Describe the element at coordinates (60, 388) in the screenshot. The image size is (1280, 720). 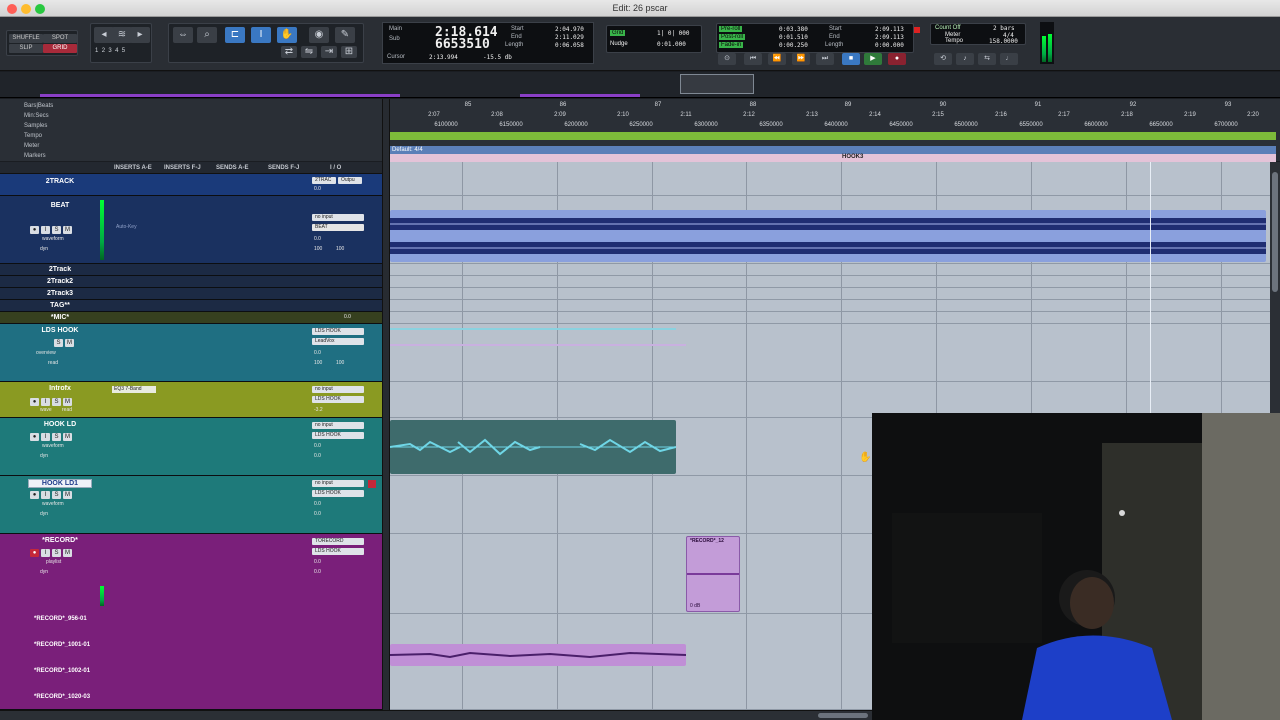
I see `track-name: Introfx` at that location.